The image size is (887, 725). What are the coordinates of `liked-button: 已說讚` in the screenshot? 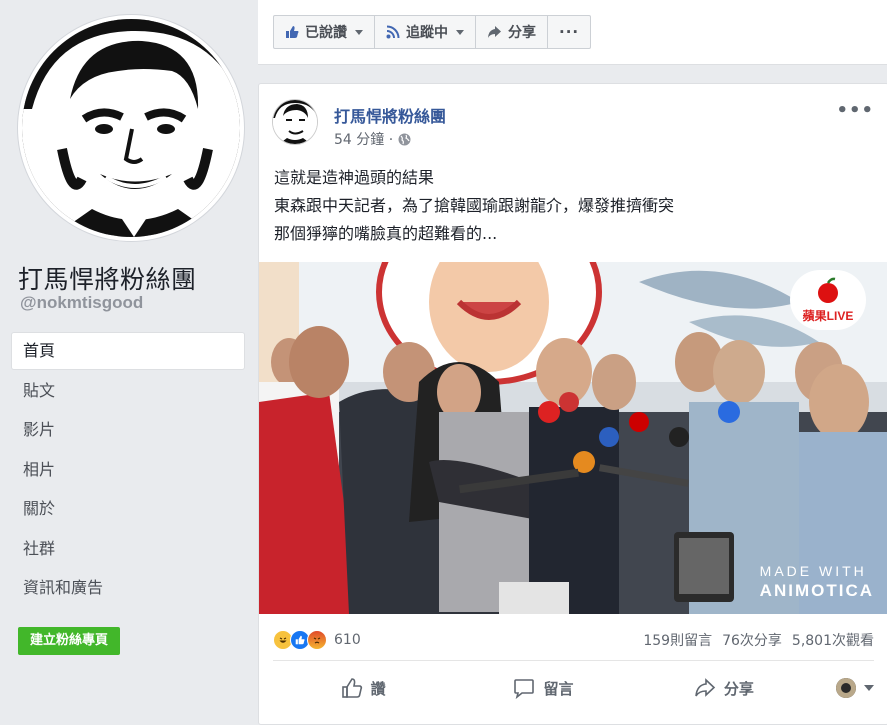 It's located at (324, 32).